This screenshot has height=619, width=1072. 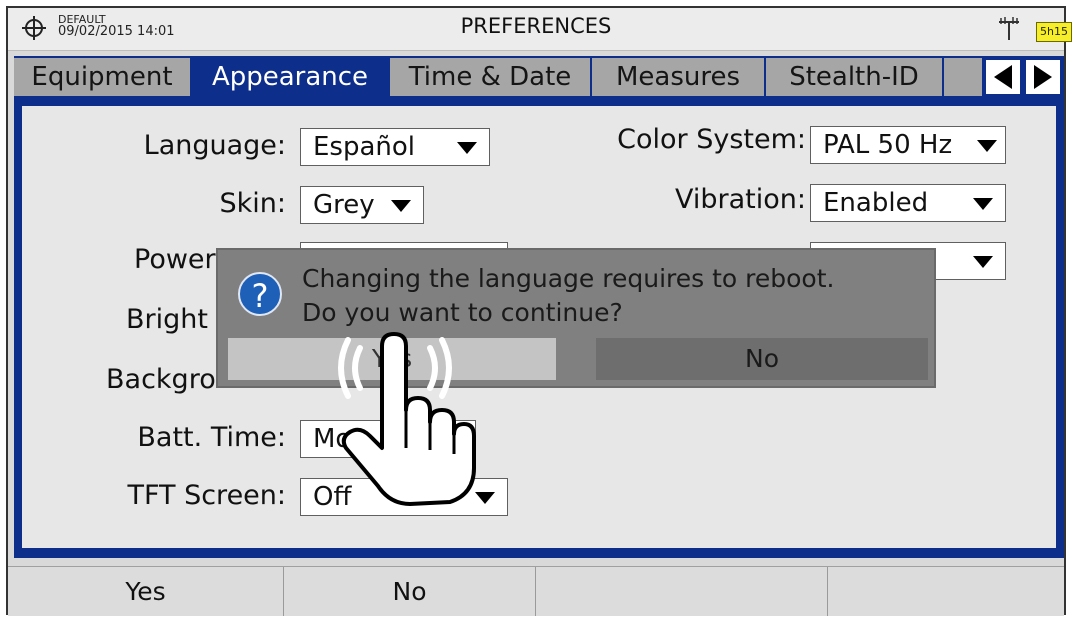 What do you see at coordinates (175, 259) in the screenshot?
I see `power-off-label: Power` at bounding box center [175, 259].